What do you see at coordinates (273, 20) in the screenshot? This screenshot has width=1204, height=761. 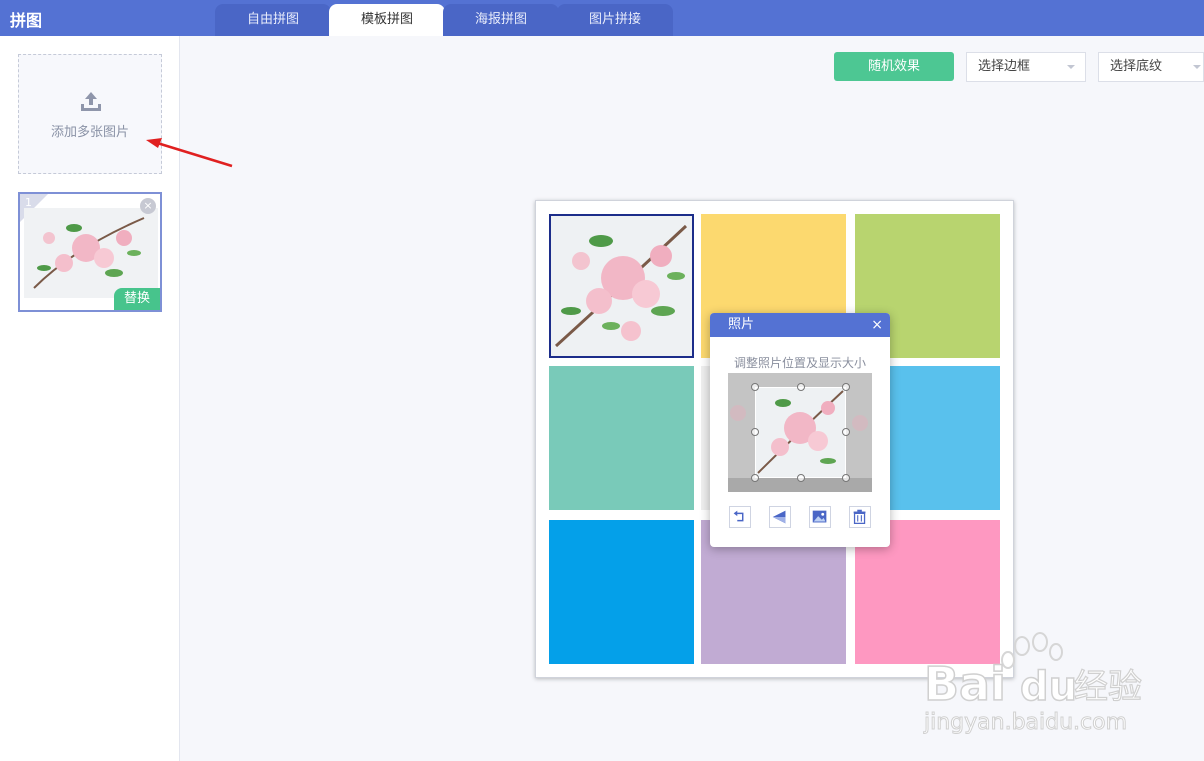 I see `tab-free-collage: 自由拼图` at bounding box center [273, 20].